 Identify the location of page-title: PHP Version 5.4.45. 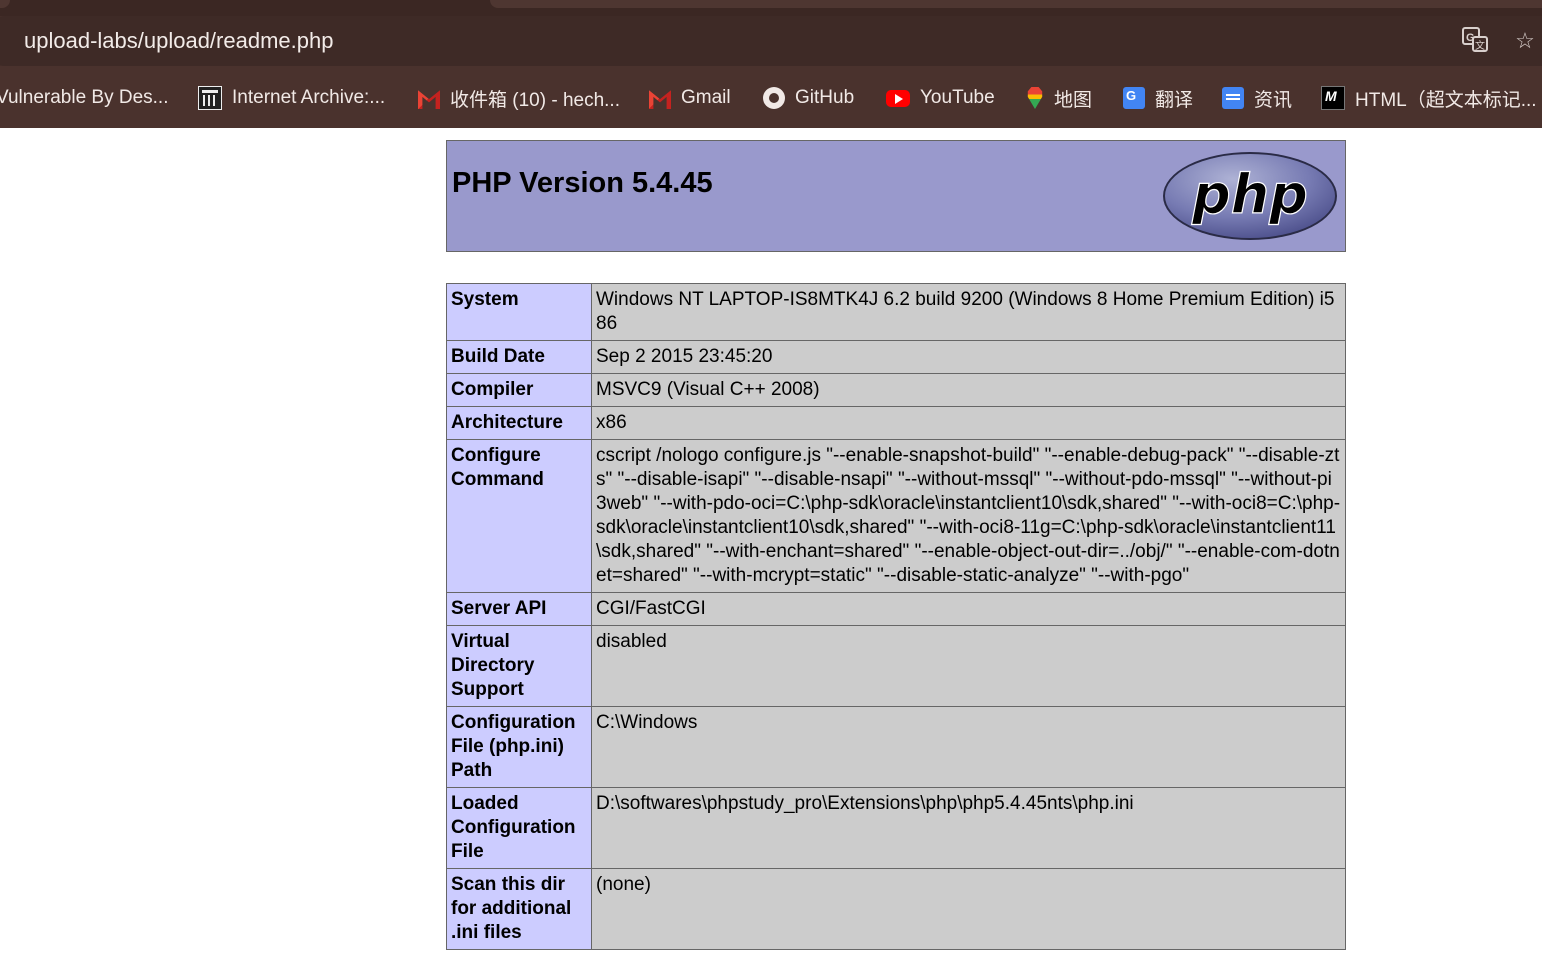
(582, 183).